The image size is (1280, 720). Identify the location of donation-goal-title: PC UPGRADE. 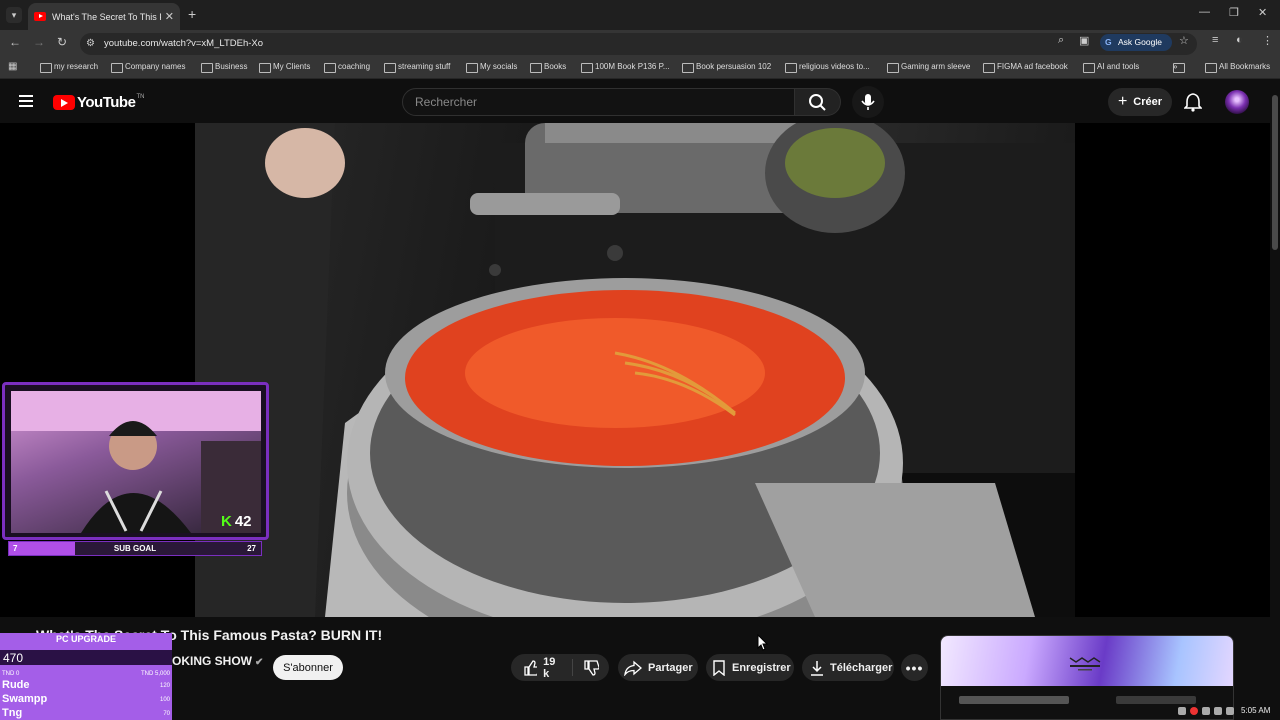
(85, 639).